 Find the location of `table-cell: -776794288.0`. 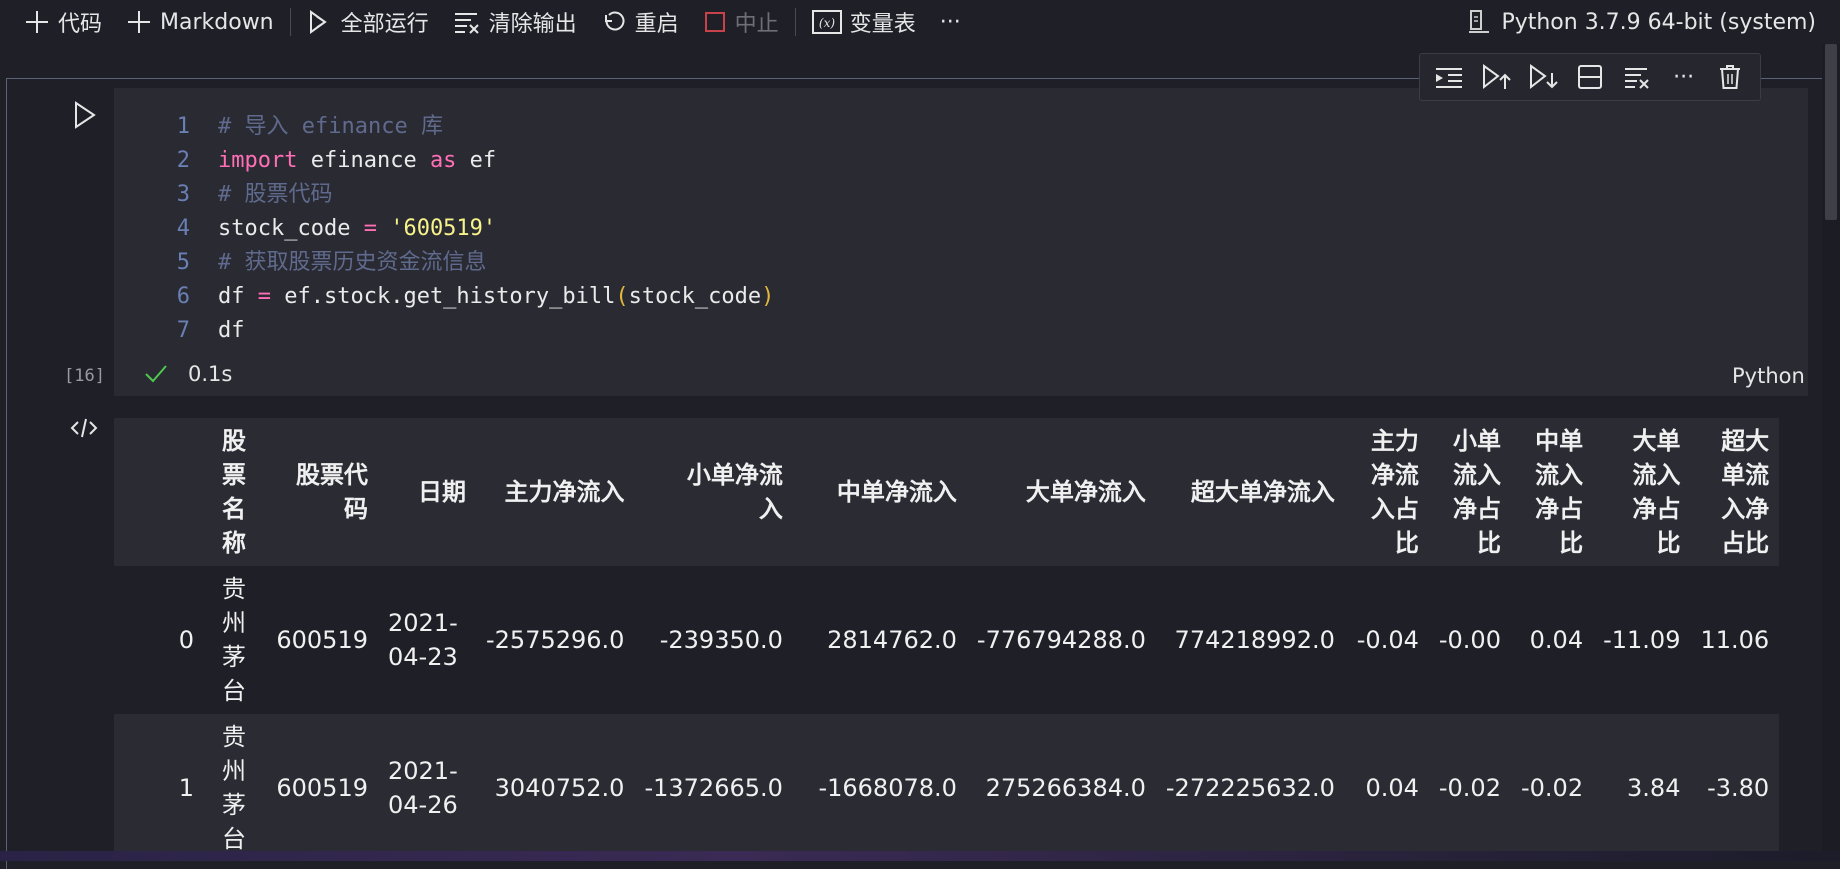

table-cell: -776794288.0 is located at coordinates (1061, 640).